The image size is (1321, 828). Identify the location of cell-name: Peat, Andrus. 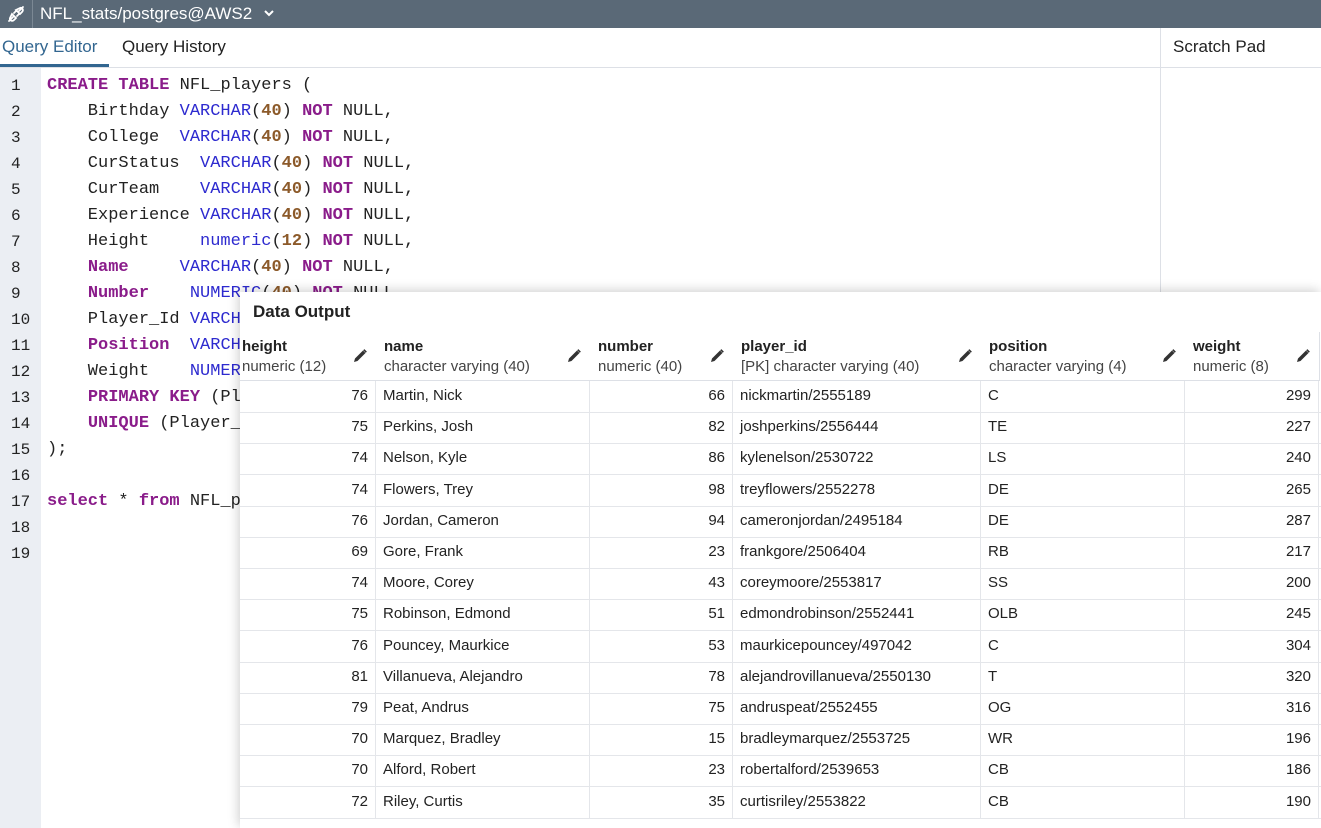
(483, 708).